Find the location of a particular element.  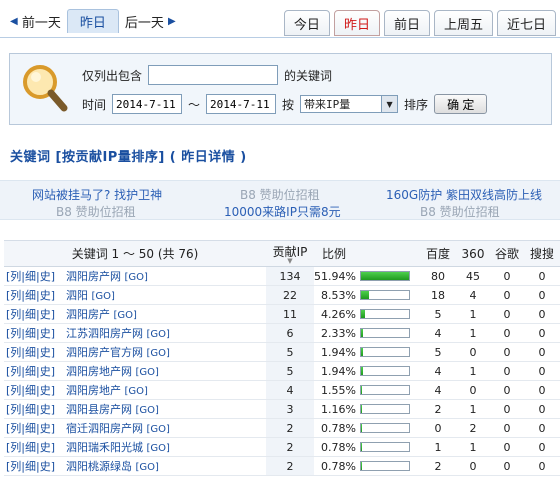

keyword-link: 宿迁泗阳房产网 is located at coordinates (104, 428).